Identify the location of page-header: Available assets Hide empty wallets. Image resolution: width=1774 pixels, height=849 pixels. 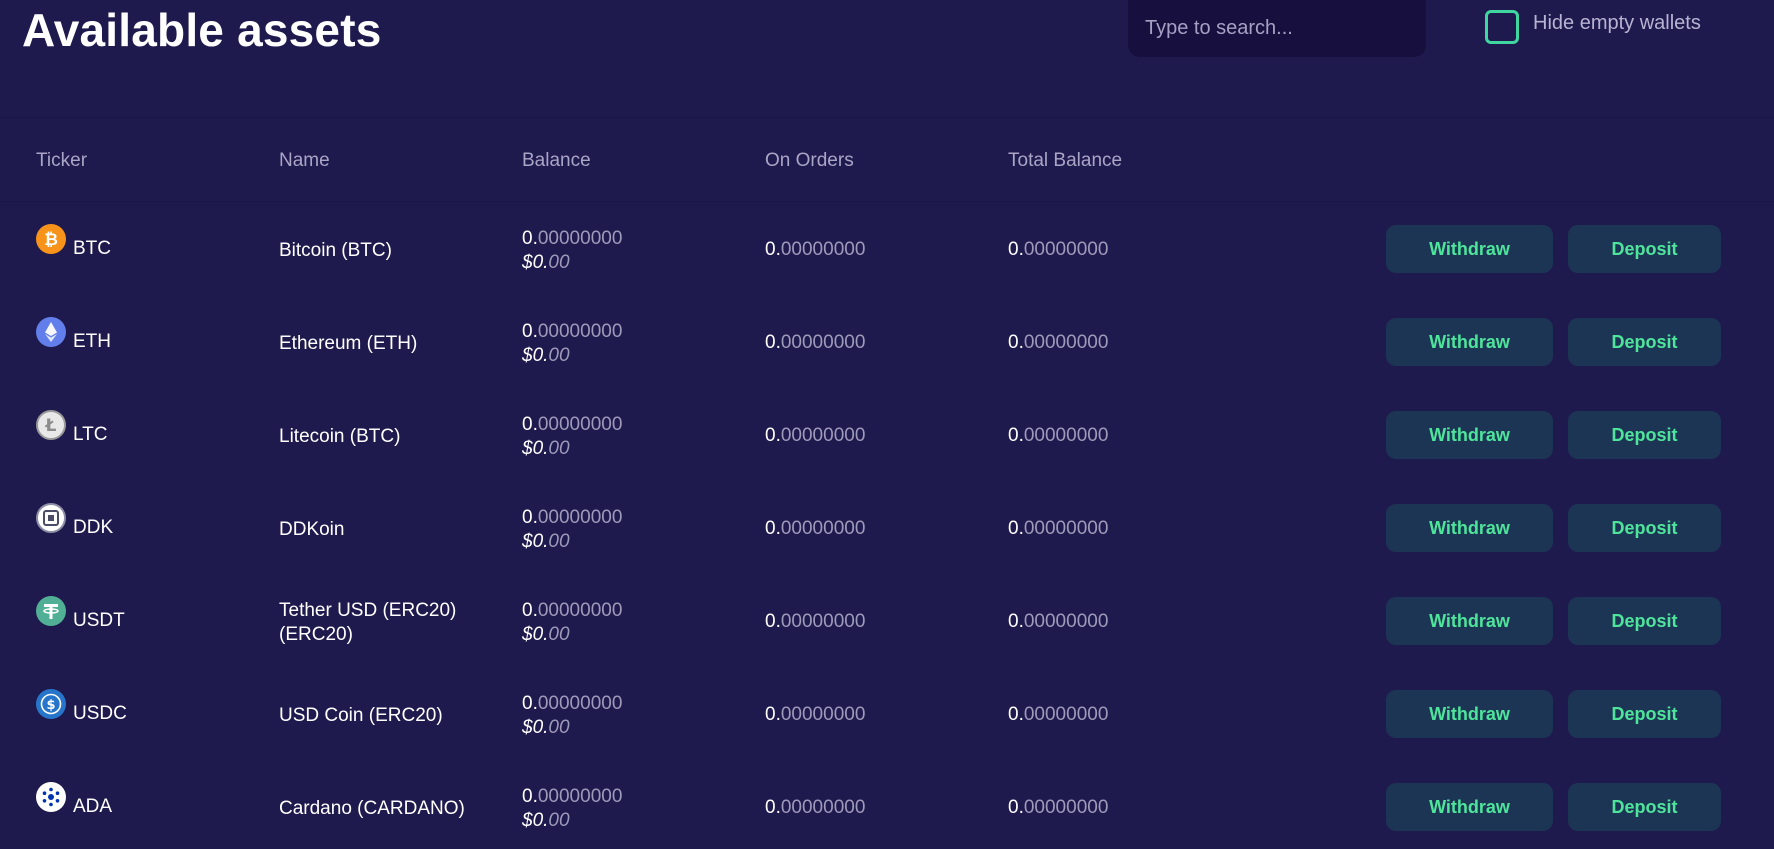
(887, 59).